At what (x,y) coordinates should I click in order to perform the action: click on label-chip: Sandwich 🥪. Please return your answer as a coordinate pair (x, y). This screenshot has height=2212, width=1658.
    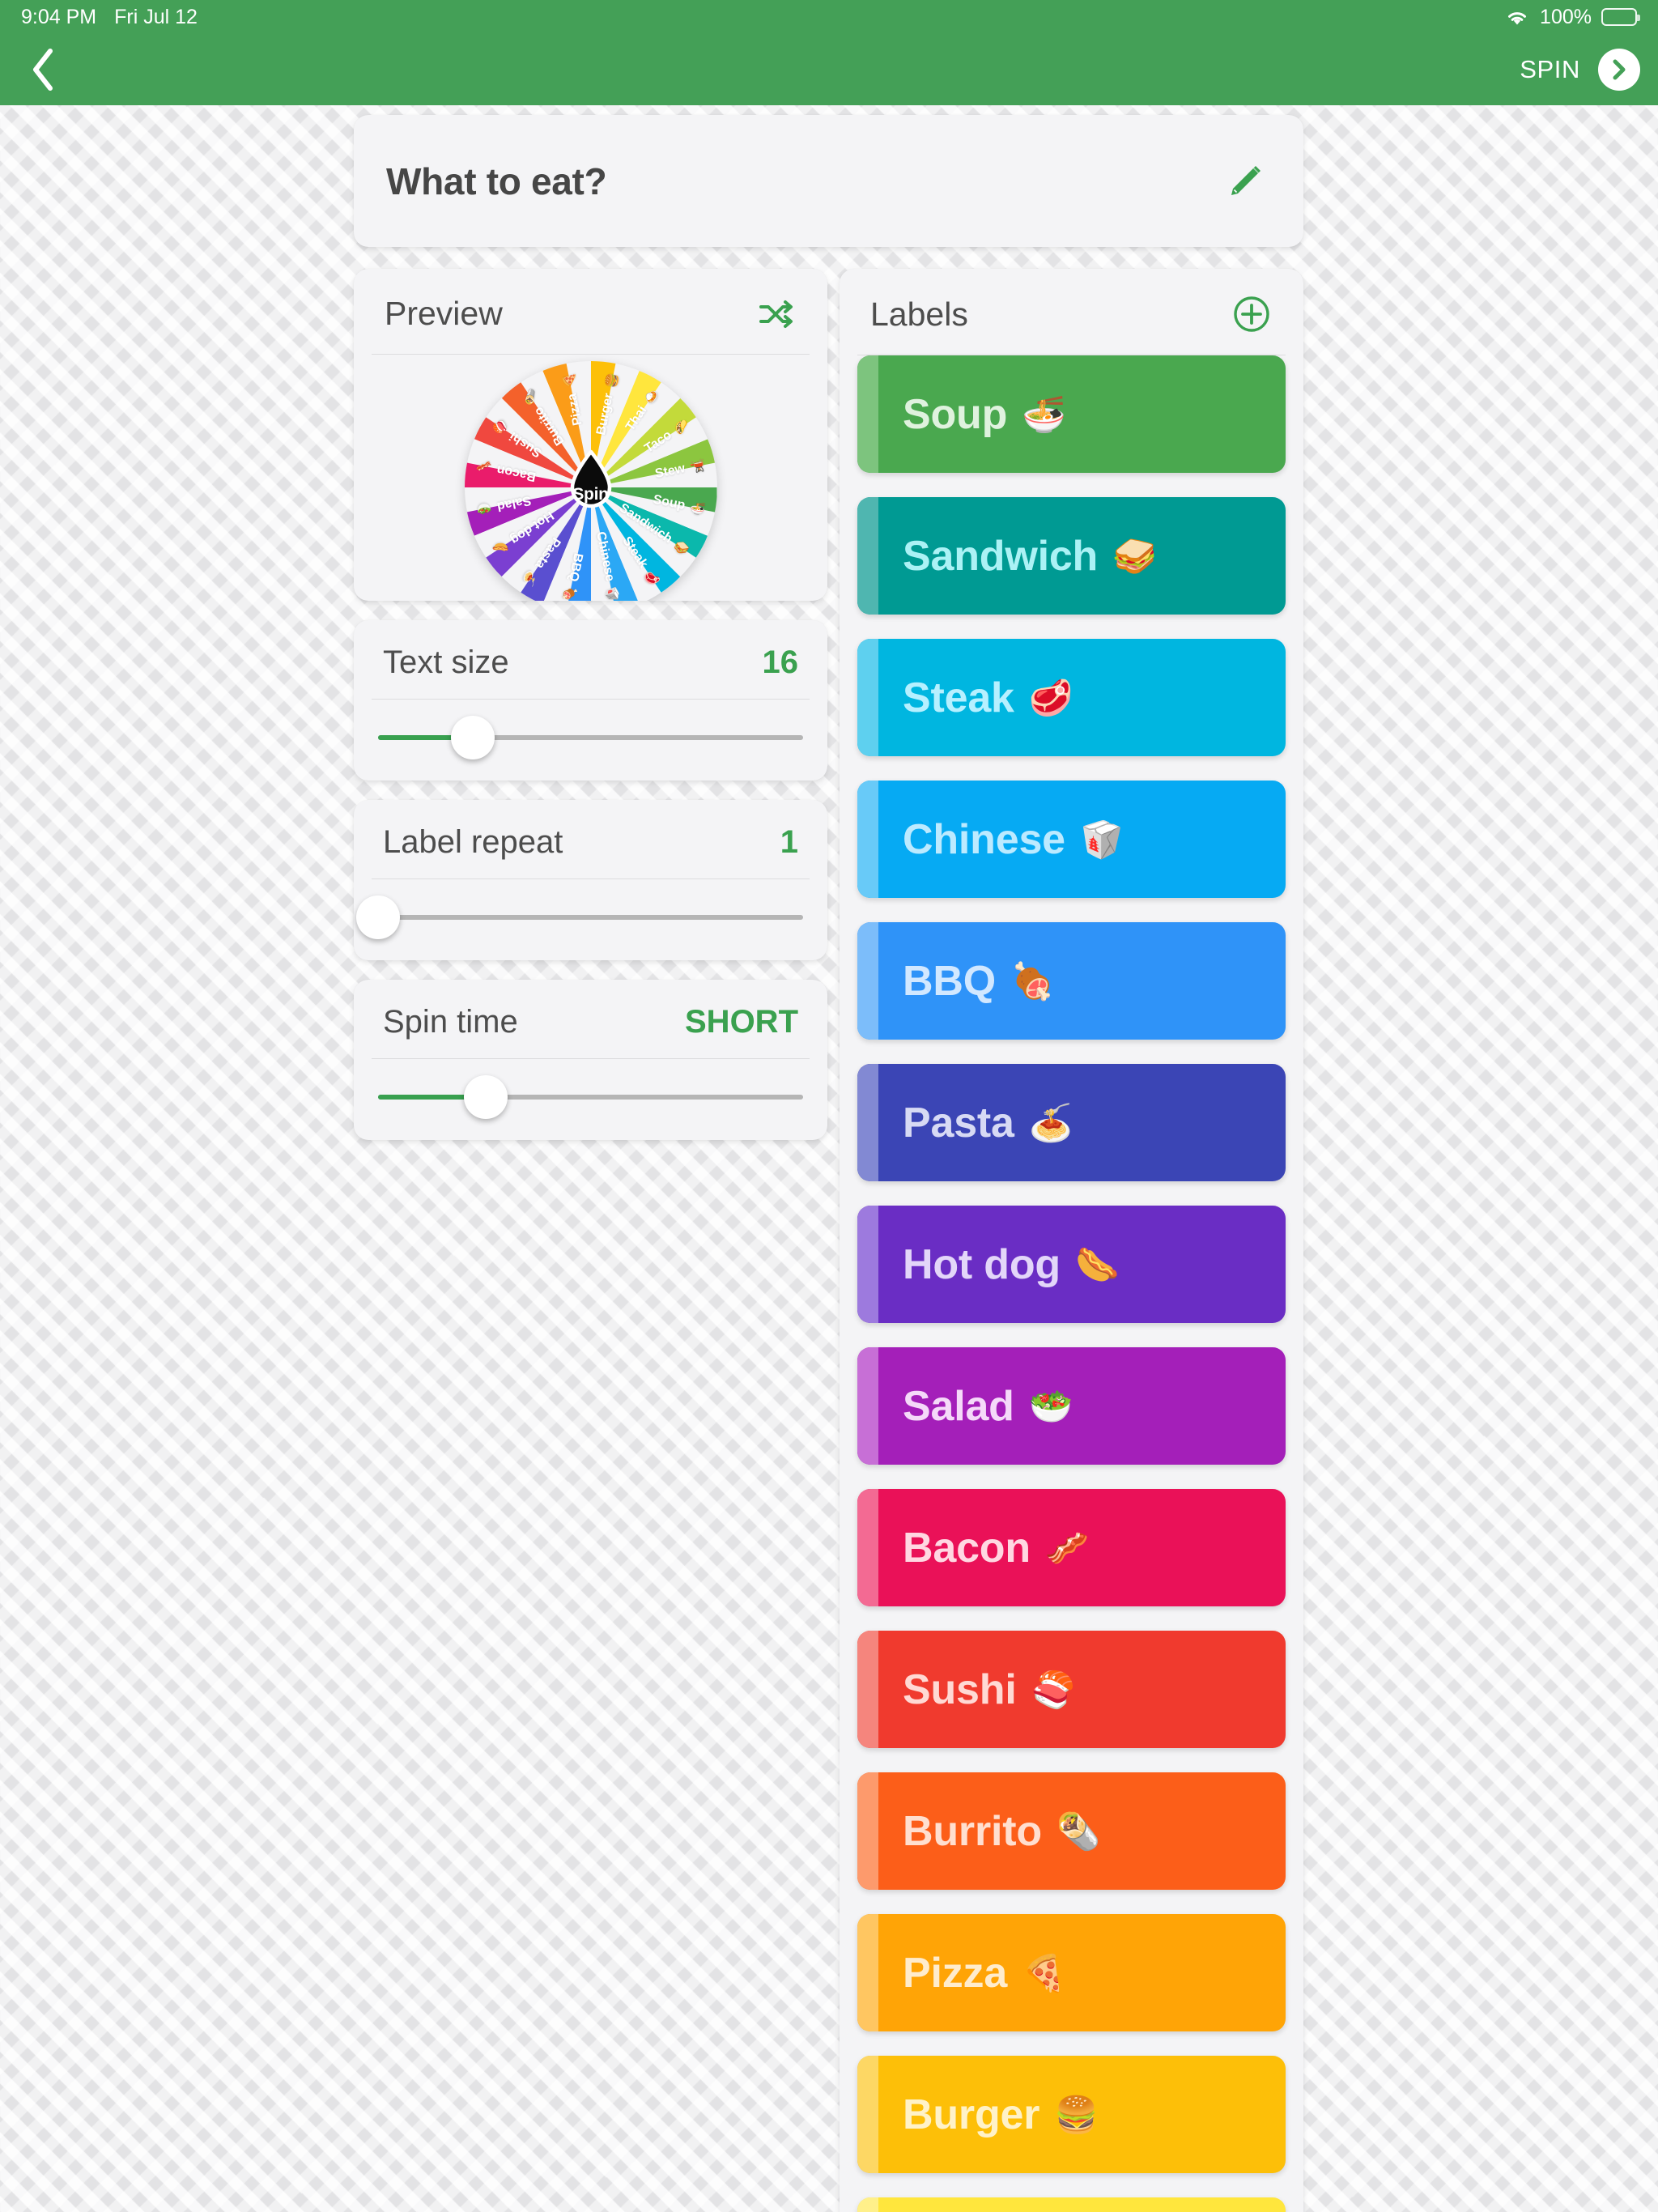
    Looking at the image, I should click on (1071, 556).